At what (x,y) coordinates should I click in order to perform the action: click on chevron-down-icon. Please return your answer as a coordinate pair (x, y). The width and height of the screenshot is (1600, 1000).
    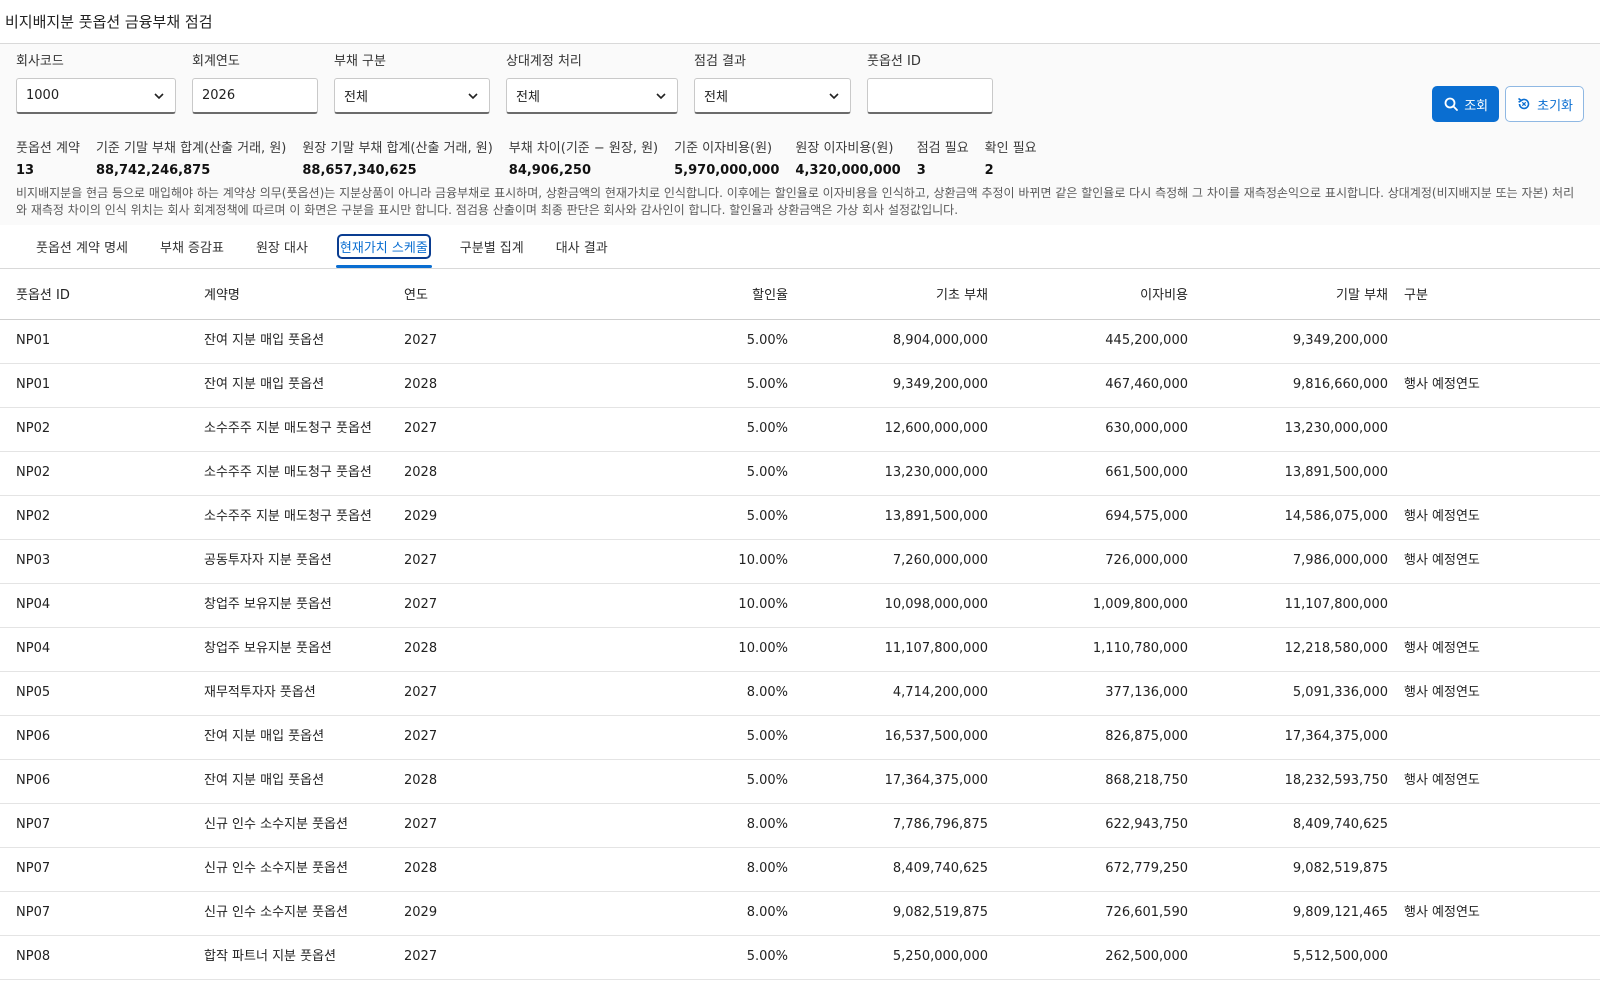
    Looking at the image, I should click on (834, 95).